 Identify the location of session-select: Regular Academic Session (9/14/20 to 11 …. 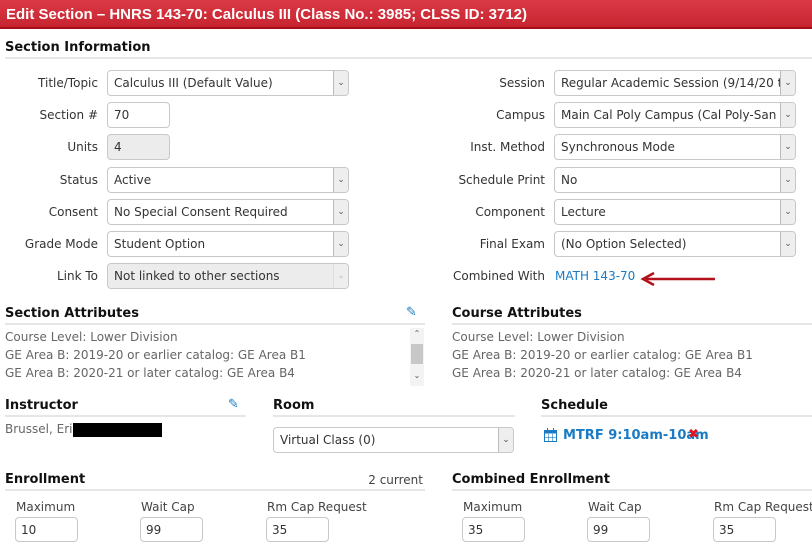
(675, 83).